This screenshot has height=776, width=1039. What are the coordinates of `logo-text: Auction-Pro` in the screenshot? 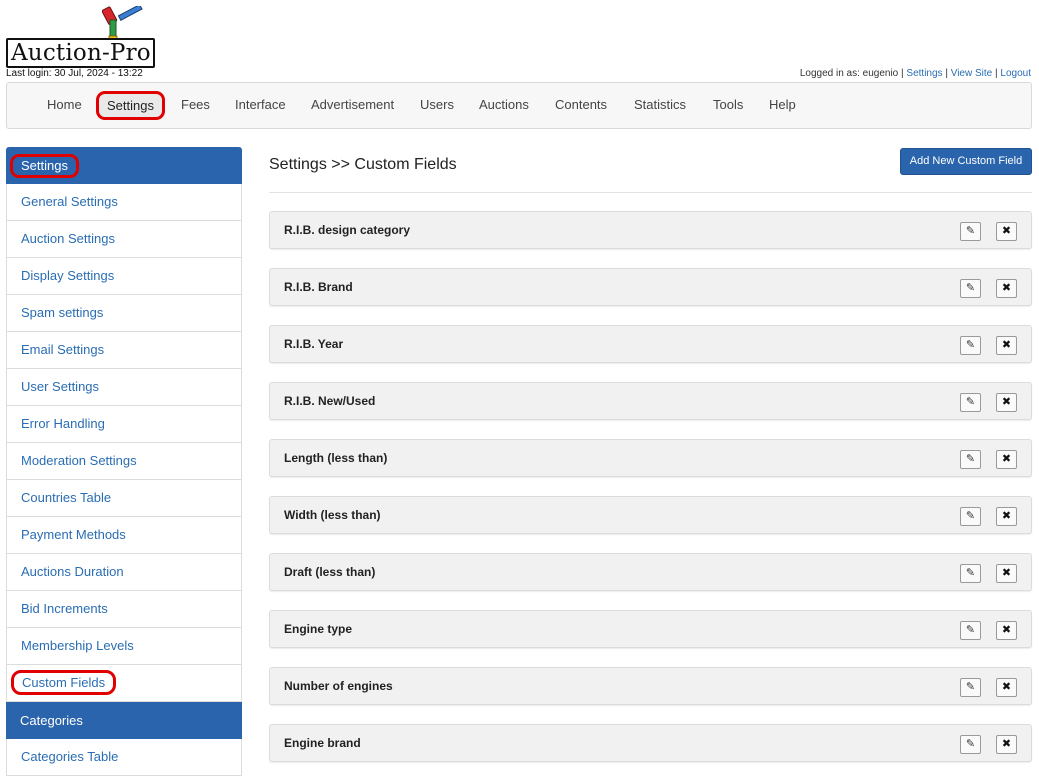 It's located at (80, 53).